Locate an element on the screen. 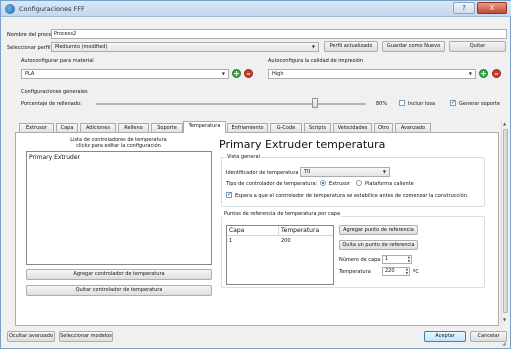 This screenshot has height=349, width=511. close-icon: X is located at coordinates (492, 8).